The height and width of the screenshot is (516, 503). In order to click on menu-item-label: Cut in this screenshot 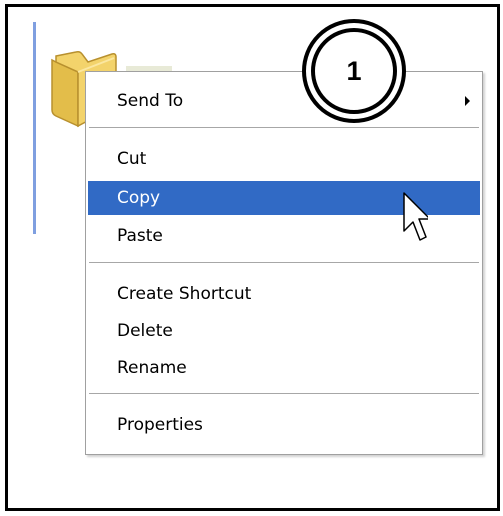, I will do `click(132, 159)`.